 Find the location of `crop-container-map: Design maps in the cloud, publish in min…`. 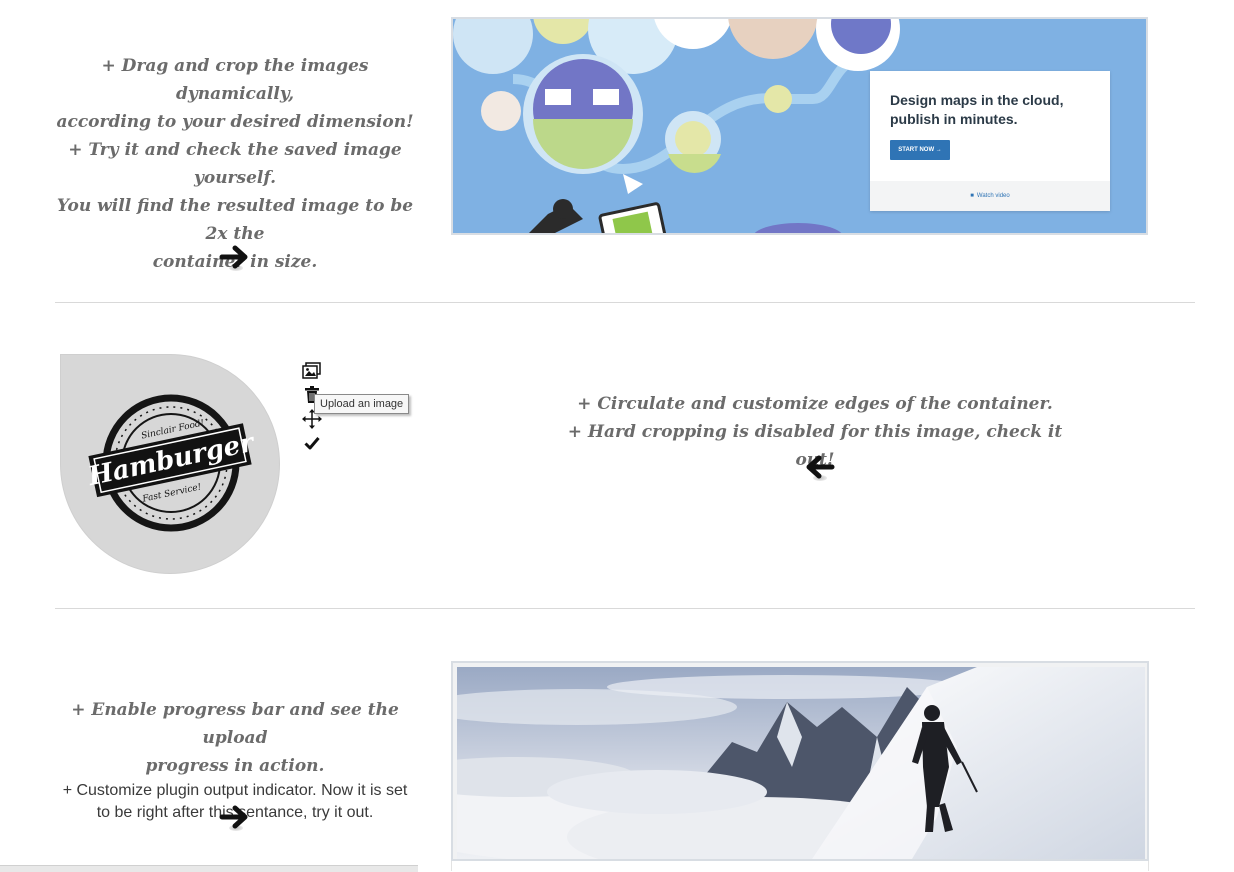

crop-container-map: Design maps in the cloud, publish in min… is located at coordinates (799, 126).